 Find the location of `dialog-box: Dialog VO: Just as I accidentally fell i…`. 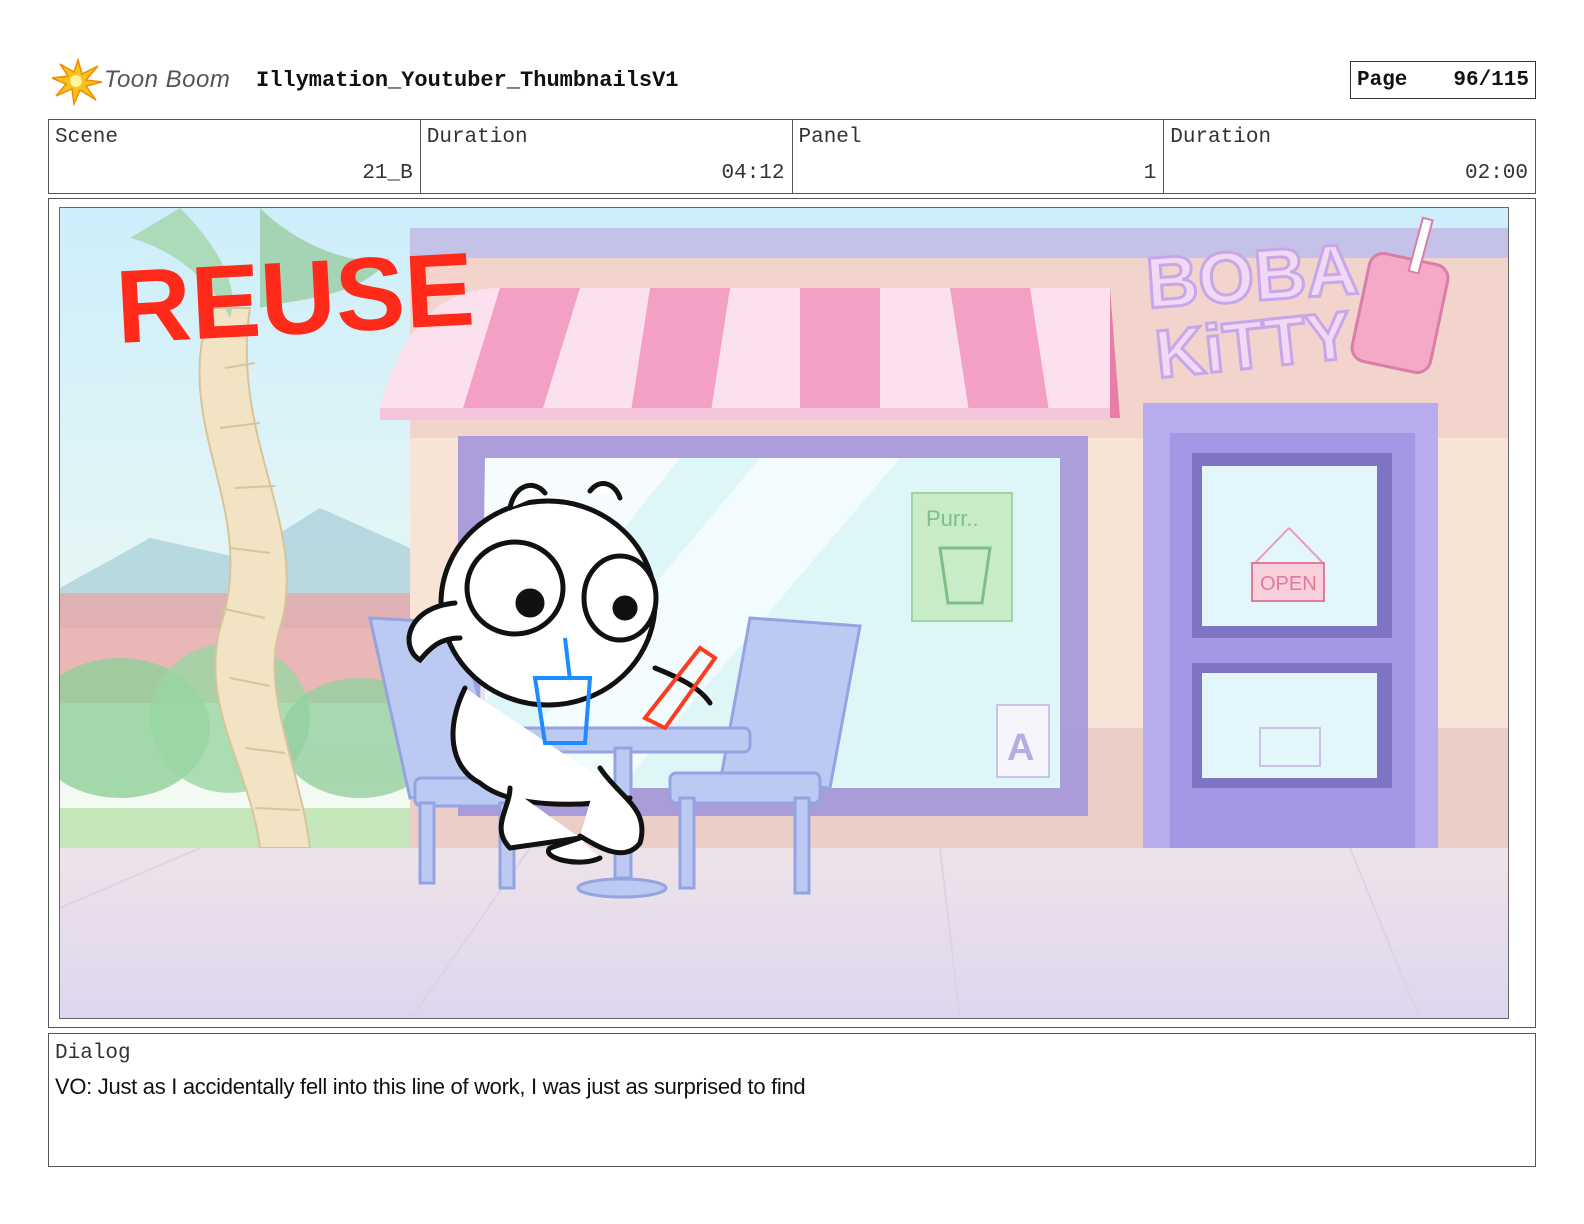

dialog-box: Dialog VO: Just as I accidentally fell i… is located at coordinates (792, 1100).